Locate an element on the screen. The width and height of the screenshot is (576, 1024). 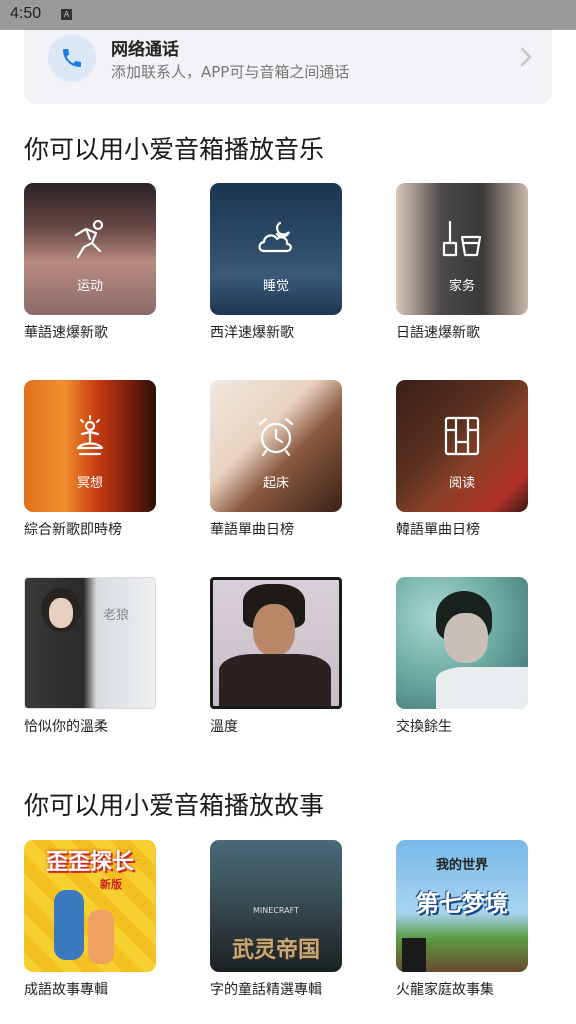
music-item-label: 華語速爆新歌 is located at coordinates (66, 332).